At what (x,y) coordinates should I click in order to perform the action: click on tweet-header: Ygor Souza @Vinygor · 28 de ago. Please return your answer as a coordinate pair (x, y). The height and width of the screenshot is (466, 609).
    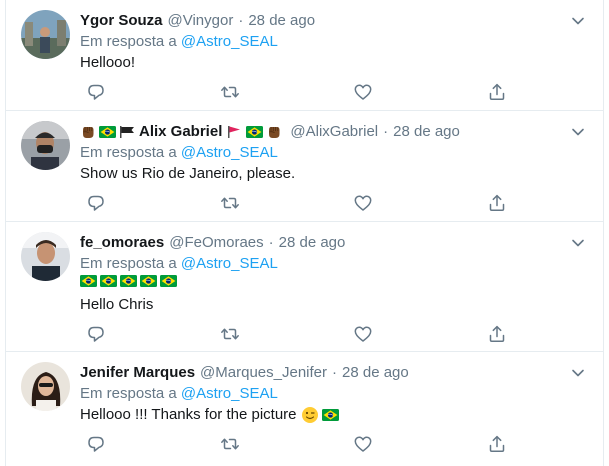
    Looking at the image, I should click on (197, 21).